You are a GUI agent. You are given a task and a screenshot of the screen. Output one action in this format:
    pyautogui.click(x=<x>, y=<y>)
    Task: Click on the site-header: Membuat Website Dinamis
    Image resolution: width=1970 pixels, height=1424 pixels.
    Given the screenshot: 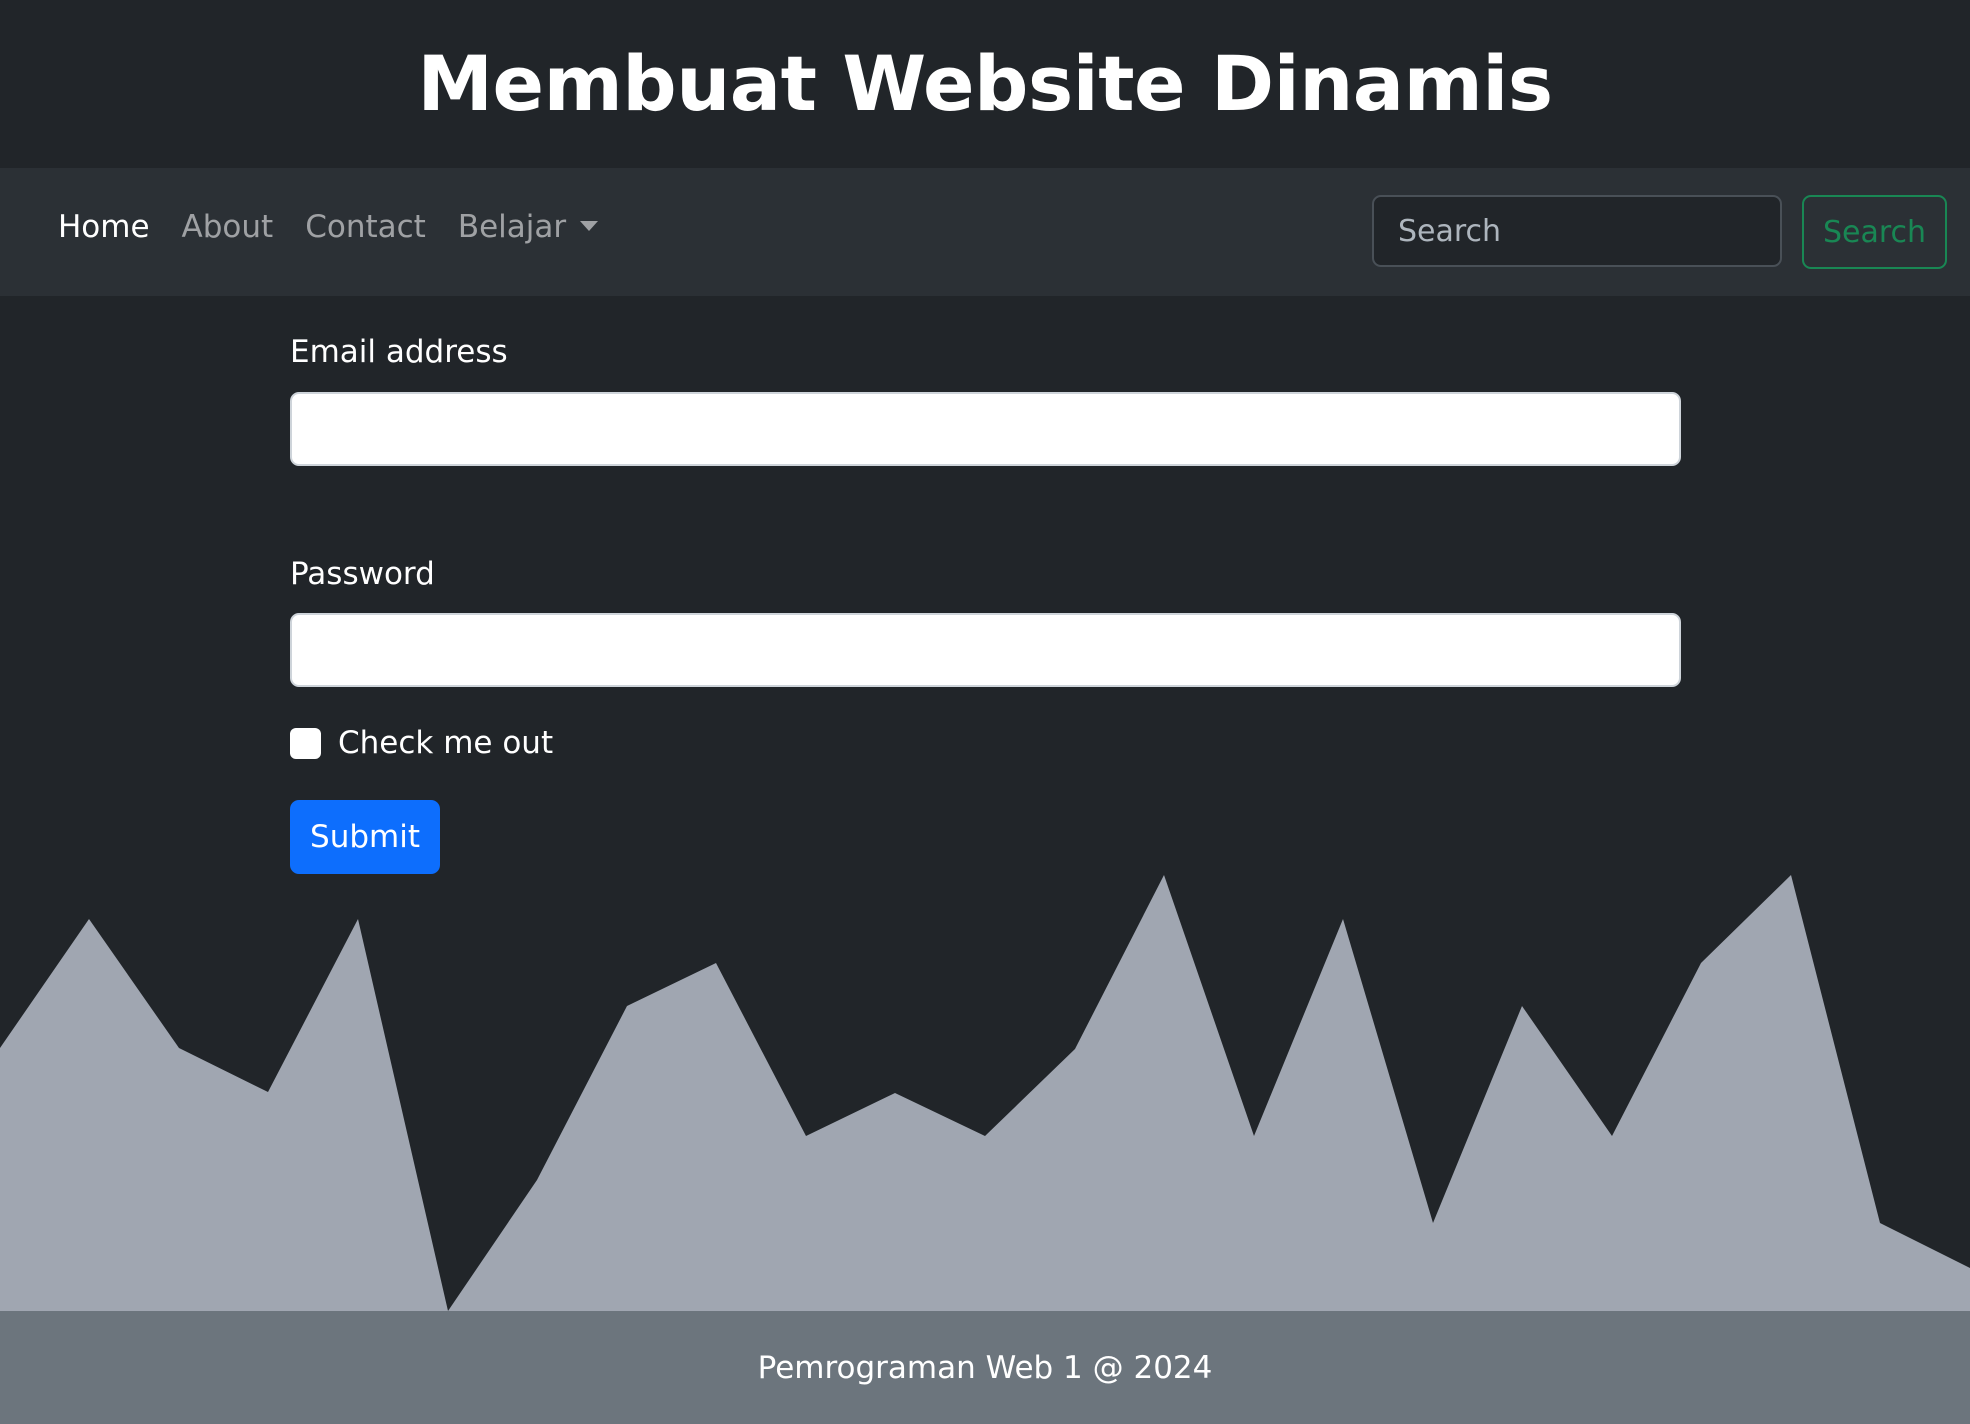 What is the action you would take?
    pyautogui.click(x=985, y=84)
    